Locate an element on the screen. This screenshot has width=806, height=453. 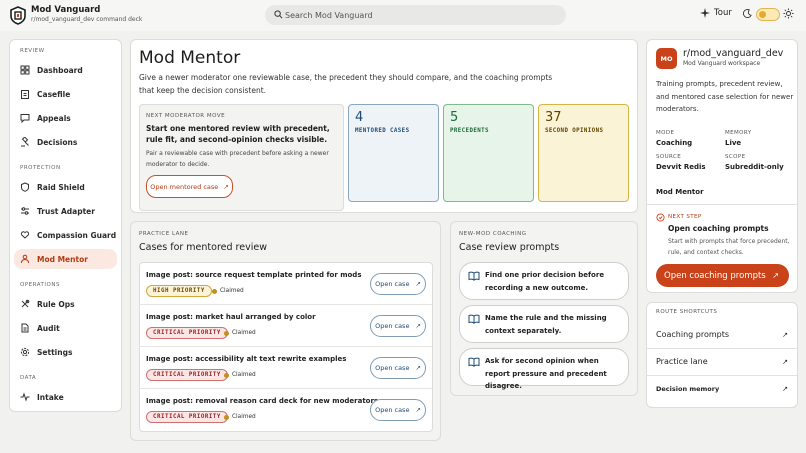
sidebar-item-label: Intake is located at coordinates (50, 397).